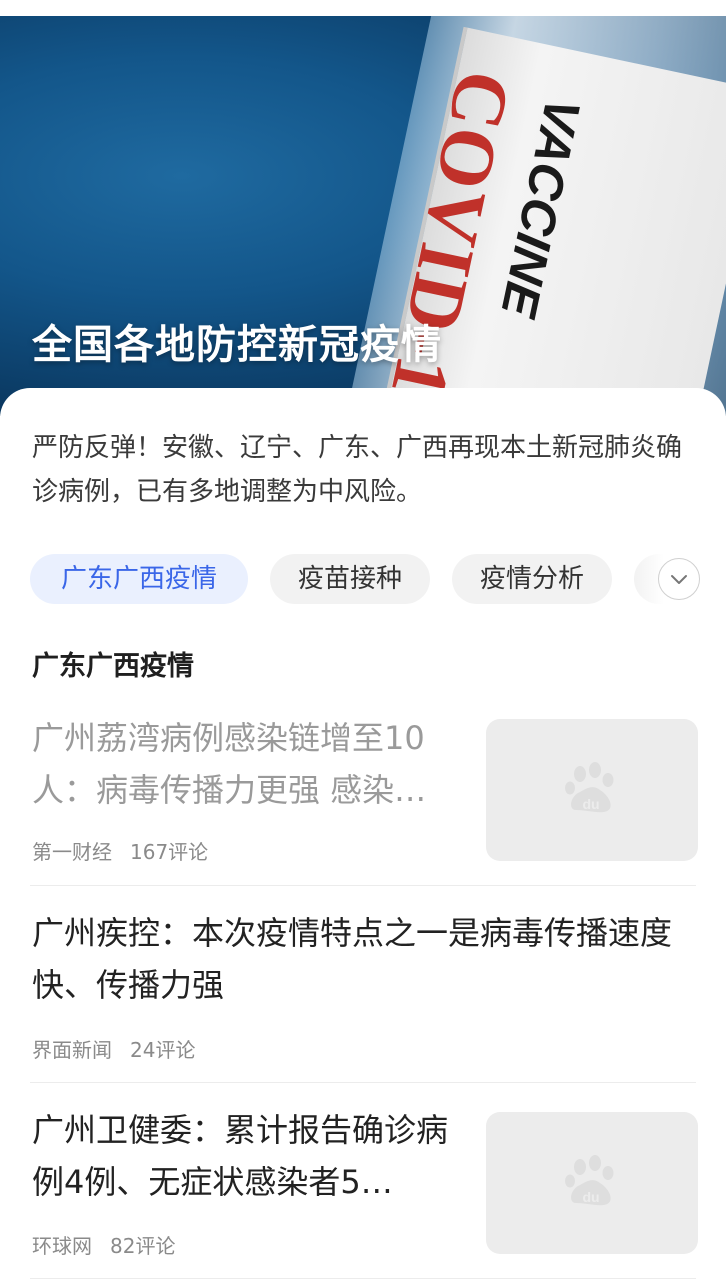 This screenshot has width=726, height=1280. What do you see at coordinates (139, 579) in the screenshot?
I see `tab-guangdong-guangxi: 广东广西疫情` at bounding box center [139, 579].